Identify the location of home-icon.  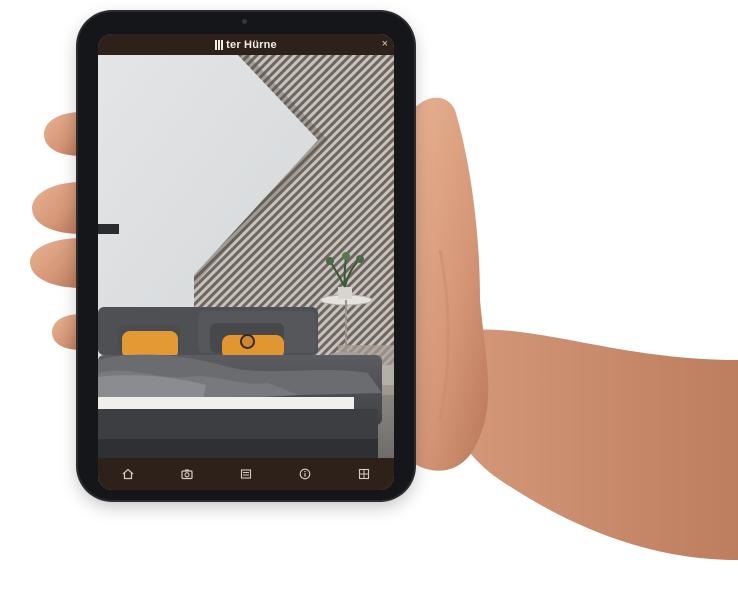
(127, 474).